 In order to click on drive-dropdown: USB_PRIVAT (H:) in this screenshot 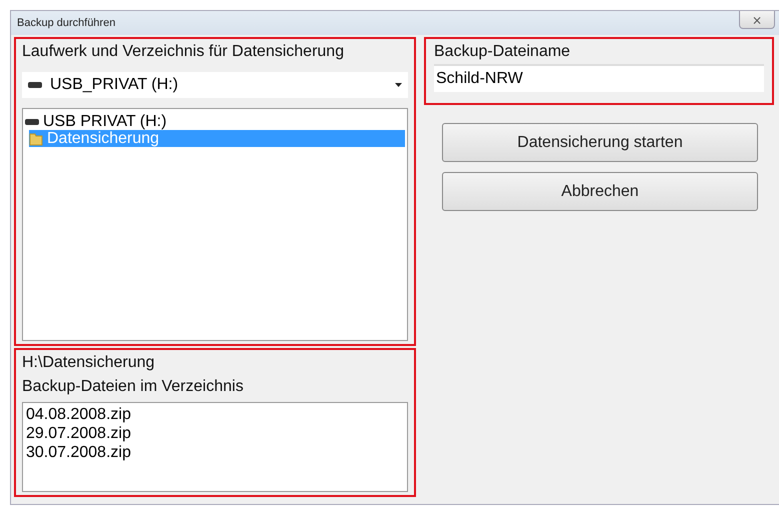, I will do `click(215, 85)`.